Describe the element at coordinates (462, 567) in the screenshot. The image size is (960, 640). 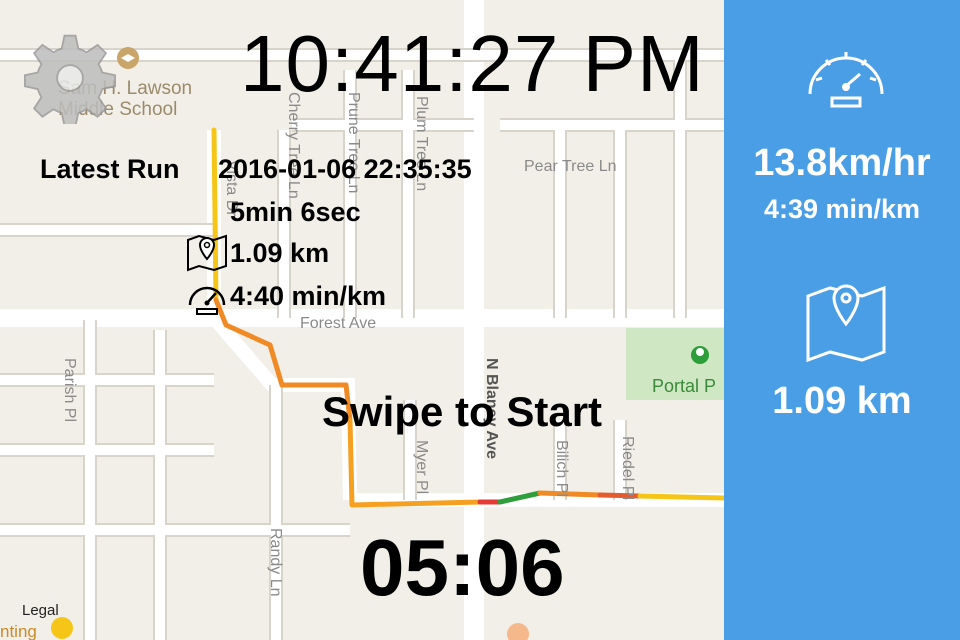
I see `run-timer: 05:06` at that location.